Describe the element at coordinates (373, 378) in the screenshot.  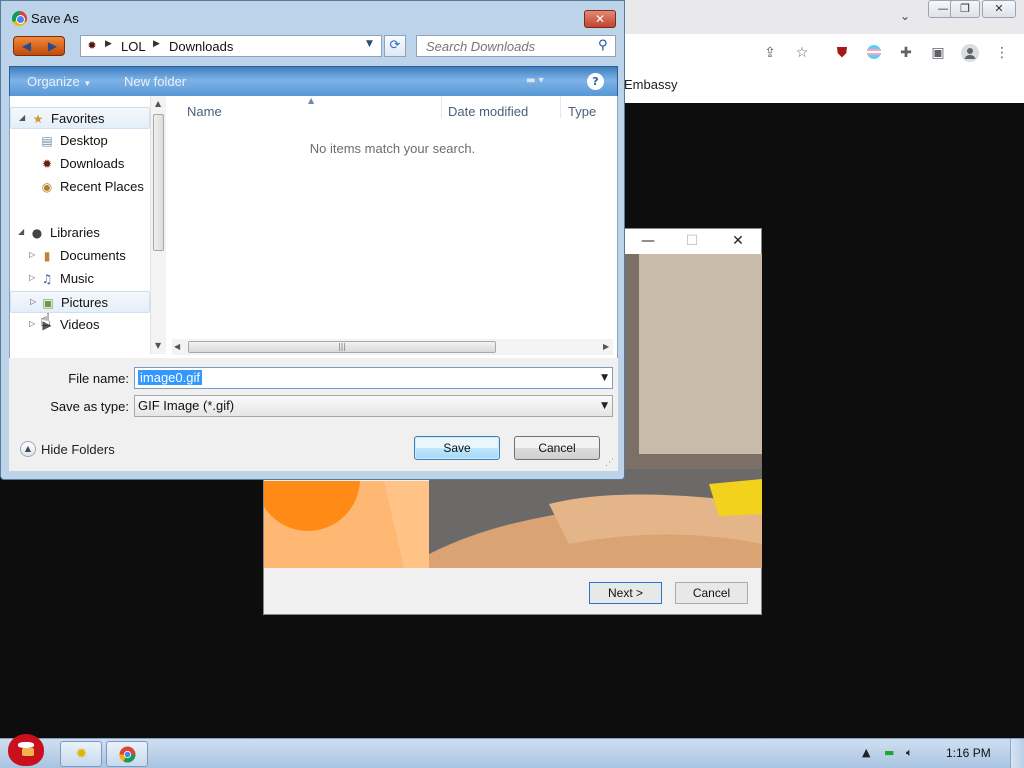
I see `file-name-field: image0.gif ▼` at that location.